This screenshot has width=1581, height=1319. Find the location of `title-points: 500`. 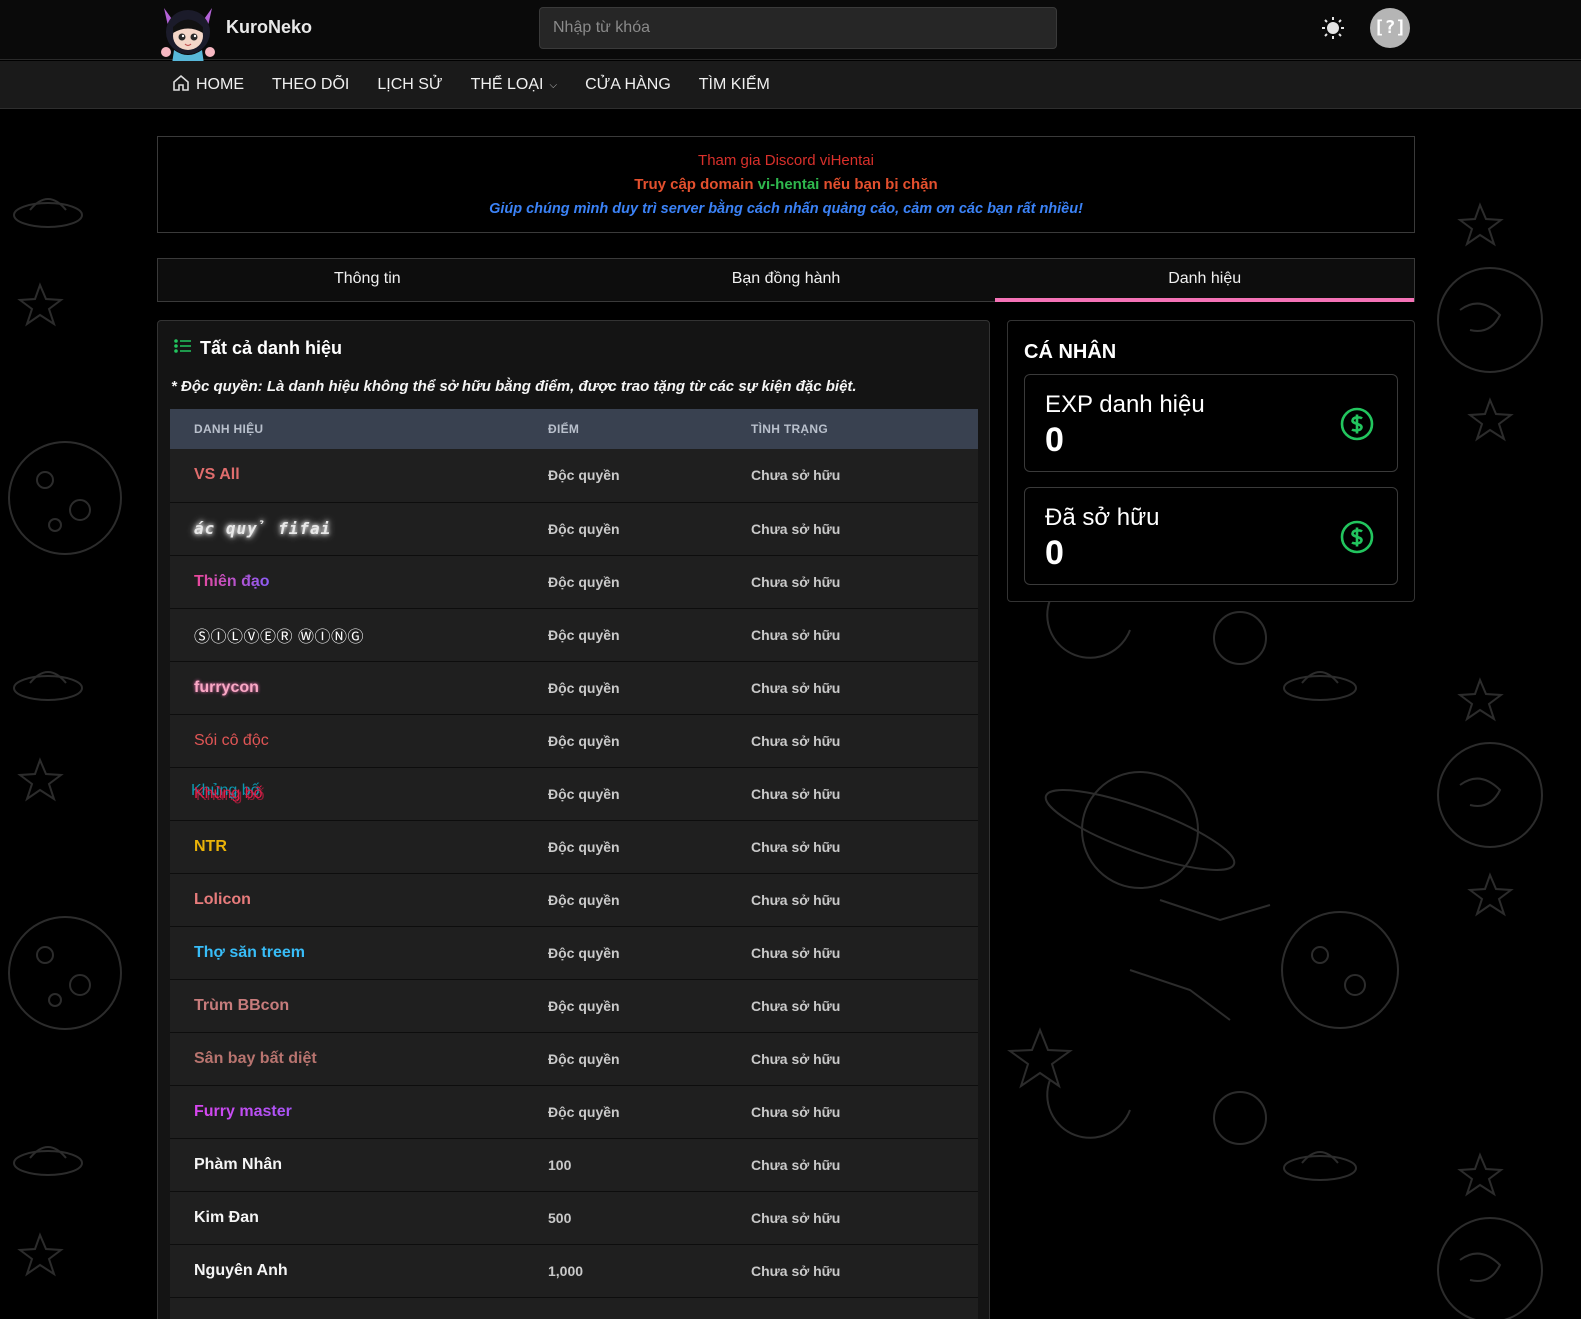

title-points: 500 is located at coordinates (560, 1217).